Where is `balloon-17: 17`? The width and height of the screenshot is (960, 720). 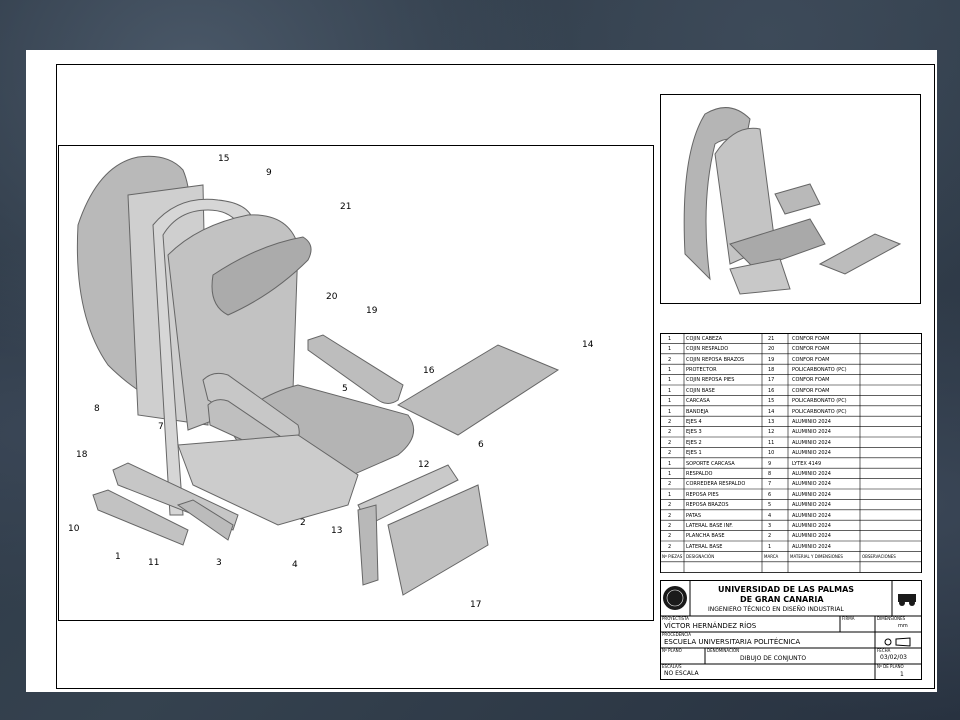
balloon-17: 17 is located at coordinates (476, 605).